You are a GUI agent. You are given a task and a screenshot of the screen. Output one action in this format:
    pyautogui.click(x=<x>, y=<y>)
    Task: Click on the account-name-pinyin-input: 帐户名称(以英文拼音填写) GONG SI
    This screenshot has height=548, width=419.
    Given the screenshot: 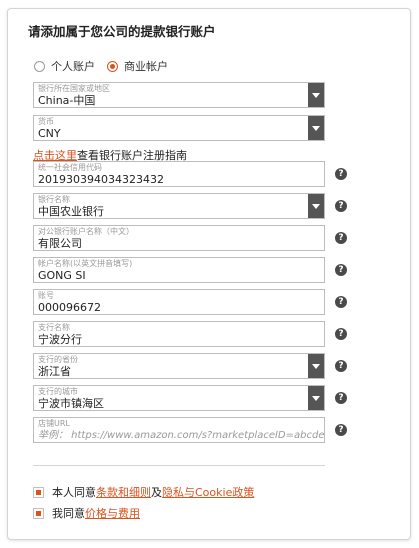 What is the action you would take?
    pyautogui.click(x=179, y=270)
    